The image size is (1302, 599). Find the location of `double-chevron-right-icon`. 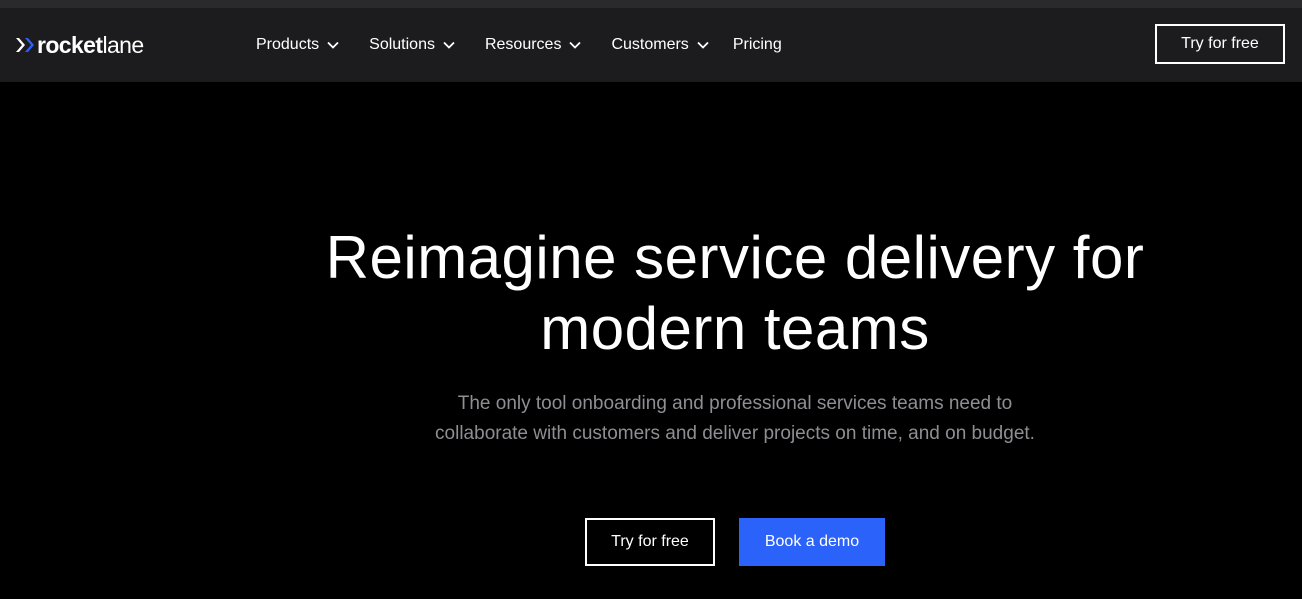

double-chevron-right-icon is located at coordinates (25, 45).